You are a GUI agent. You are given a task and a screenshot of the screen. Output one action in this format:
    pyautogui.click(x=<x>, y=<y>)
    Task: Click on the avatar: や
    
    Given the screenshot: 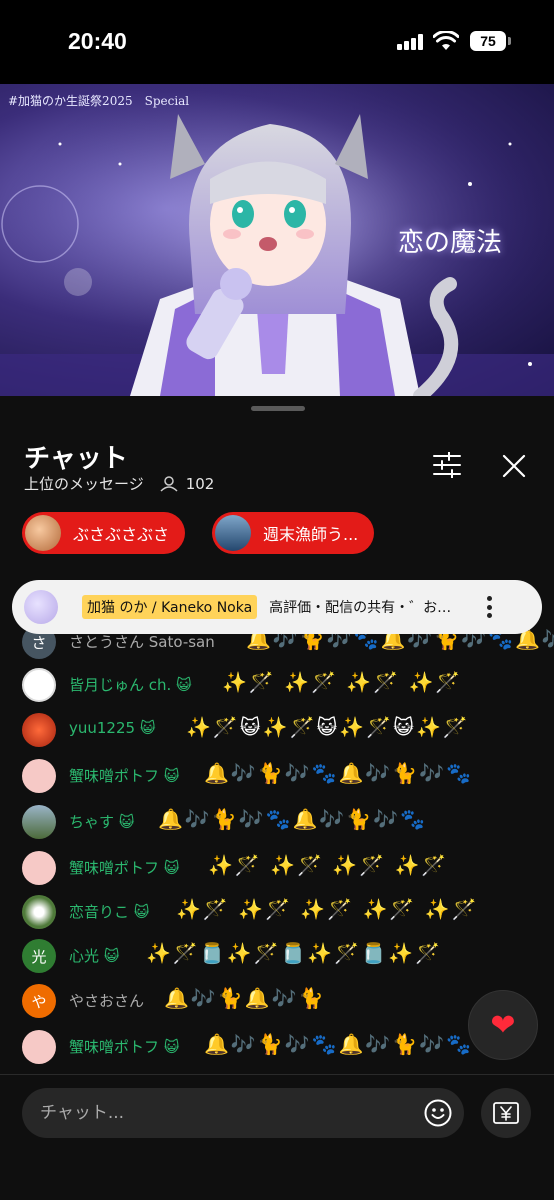 What is the action you would take?
    pyautogui.click(x=39, y=1001)
    